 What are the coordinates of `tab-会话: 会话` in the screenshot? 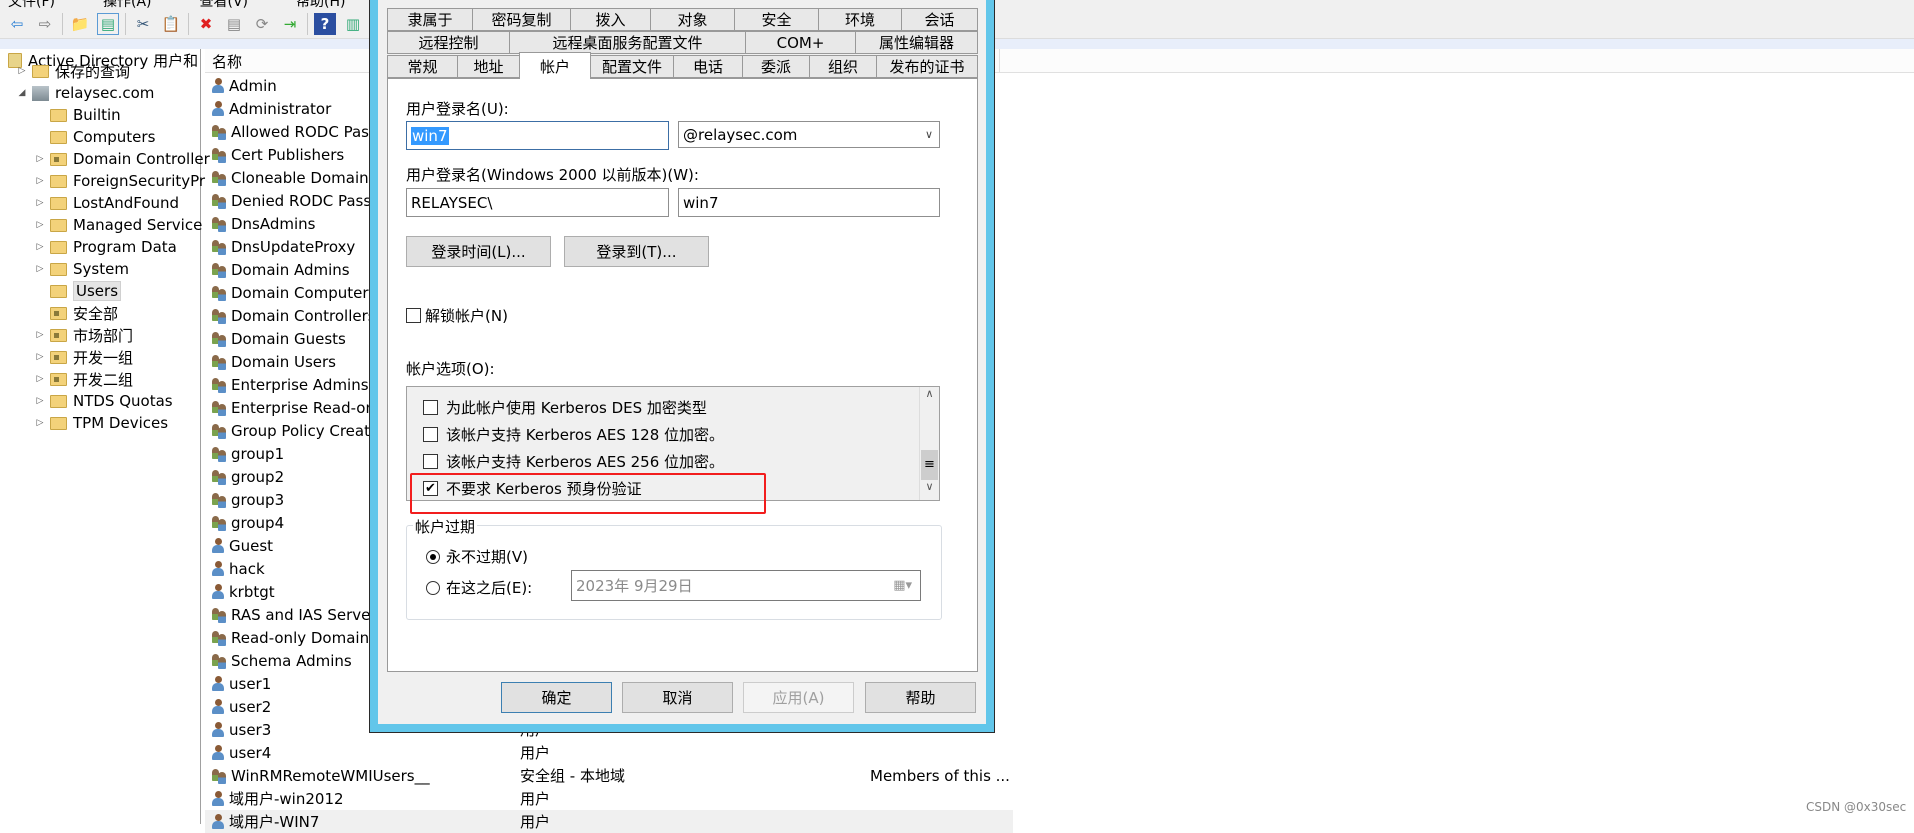 It's located at (939, 19).